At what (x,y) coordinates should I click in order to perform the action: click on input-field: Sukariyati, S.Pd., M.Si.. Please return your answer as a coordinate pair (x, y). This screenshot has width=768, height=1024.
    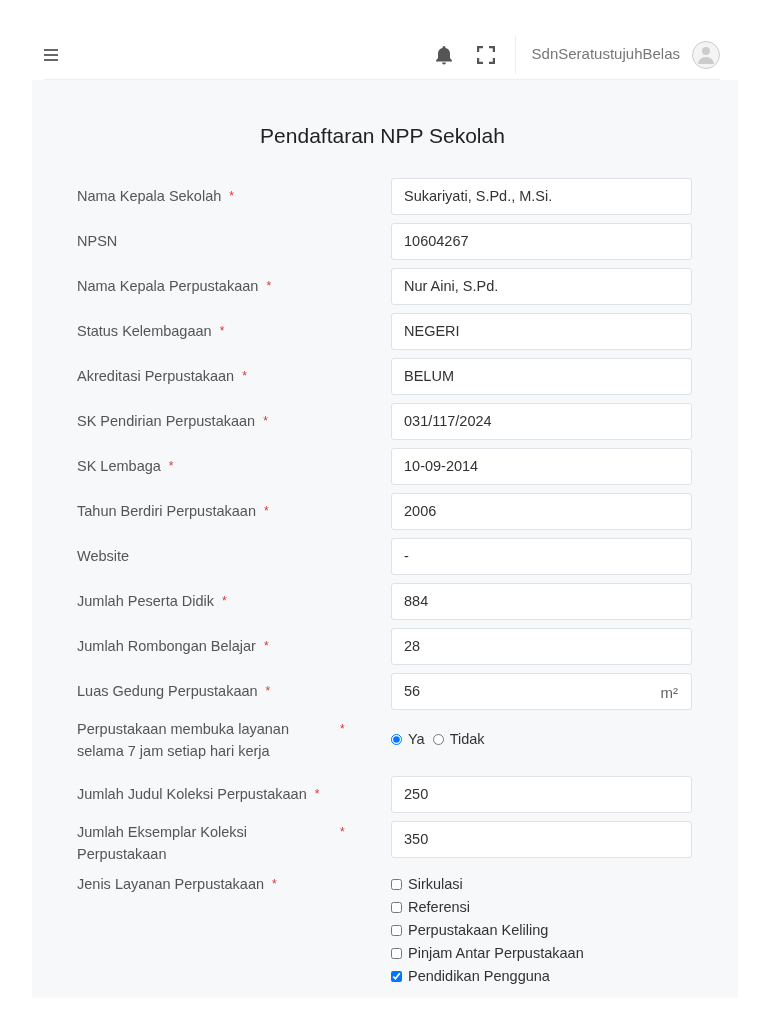
    Looking at the image, I should click on (541, 196).